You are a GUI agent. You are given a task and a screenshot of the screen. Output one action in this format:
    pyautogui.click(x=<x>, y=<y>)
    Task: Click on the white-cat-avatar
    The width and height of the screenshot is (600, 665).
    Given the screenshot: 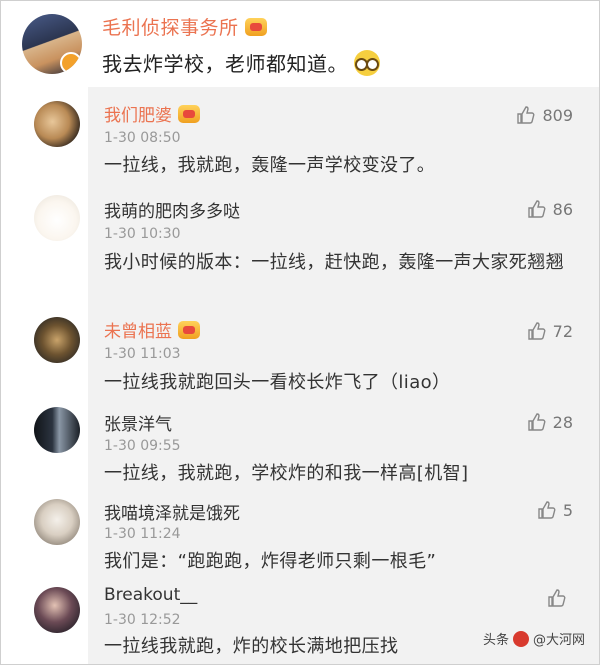 What is the action you would take?
    pyautogui.click(x=57, y=522)
    